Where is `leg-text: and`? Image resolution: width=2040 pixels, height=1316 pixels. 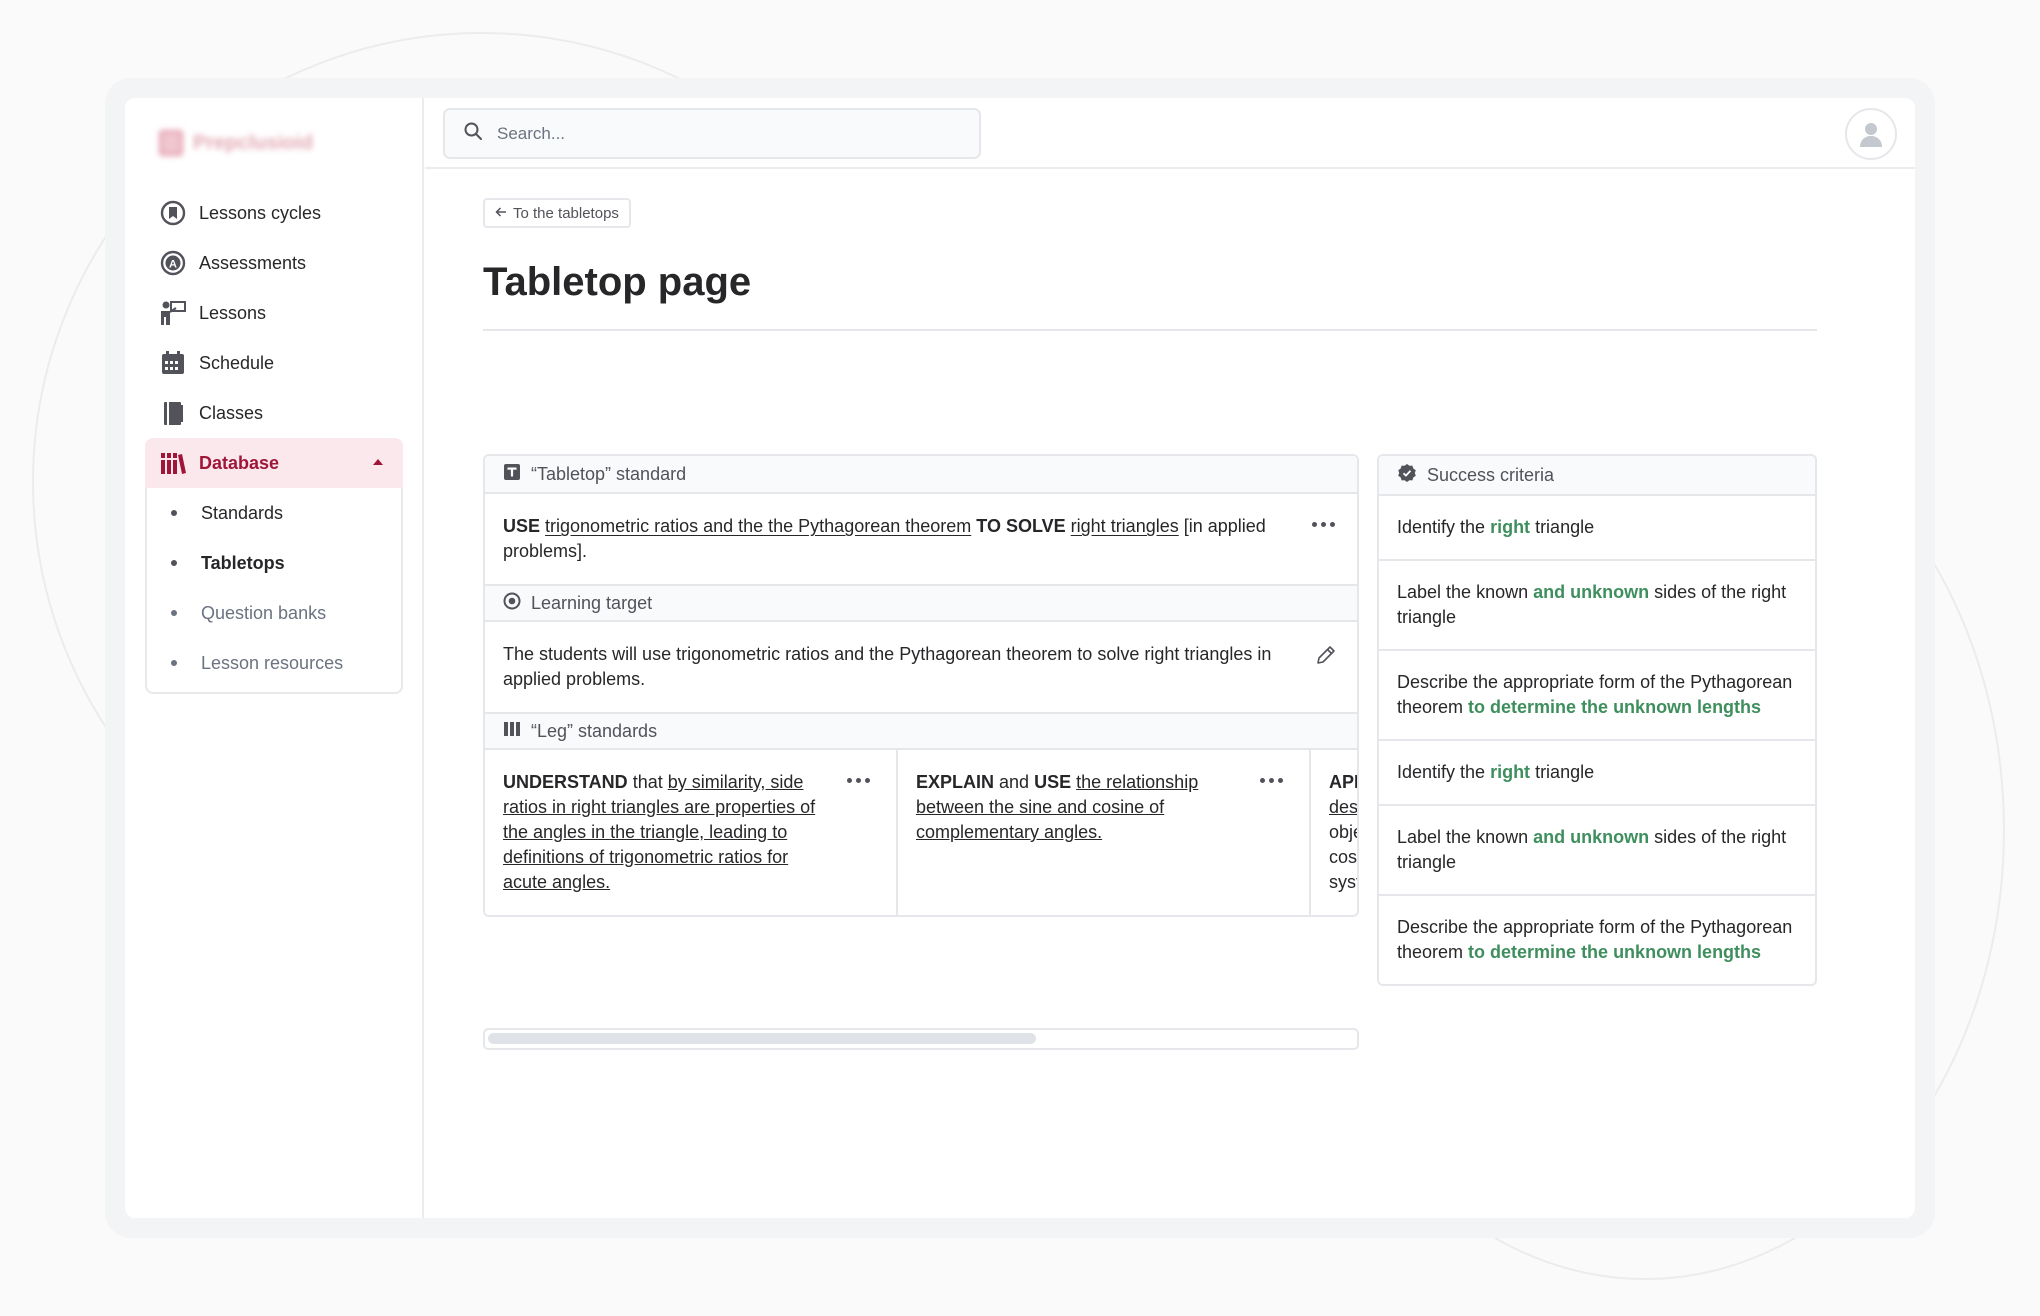
leg-text: and is located at coordinates (1014, 782).